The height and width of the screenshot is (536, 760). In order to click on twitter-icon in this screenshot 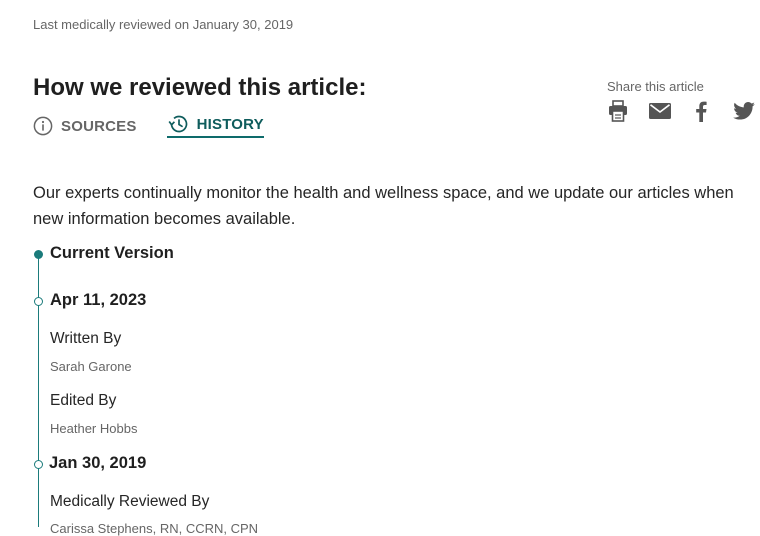, I will do `click(744, 113)`.